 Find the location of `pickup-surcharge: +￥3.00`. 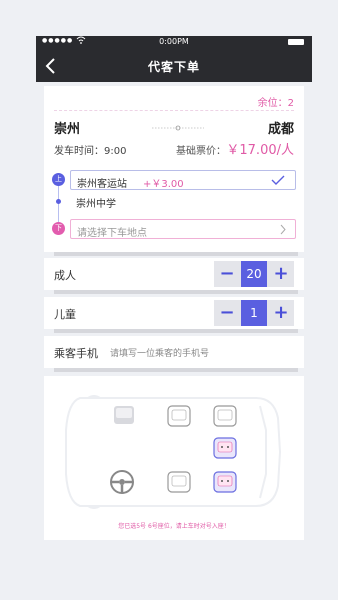

pickup-surcharge: +￥3.00 is located at coordinates (163, 184).